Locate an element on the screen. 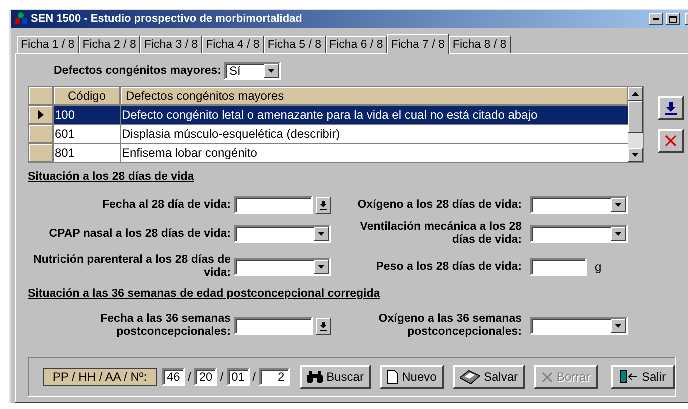 This screenshot has height=409, width=688. field-label: Fecha a las 36 semanas postconcepcionales: is located at coordinates (165, 326).